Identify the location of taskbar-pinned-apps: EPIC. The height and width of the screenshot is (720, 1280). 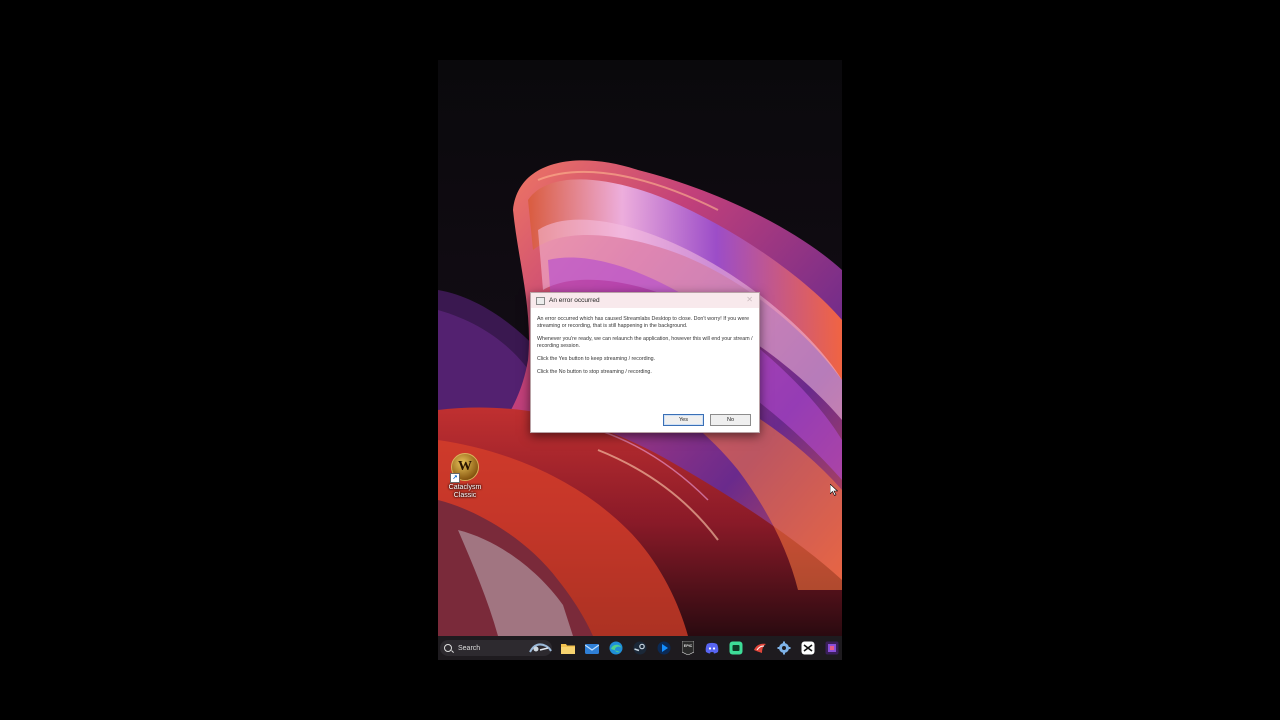
(700, 648).